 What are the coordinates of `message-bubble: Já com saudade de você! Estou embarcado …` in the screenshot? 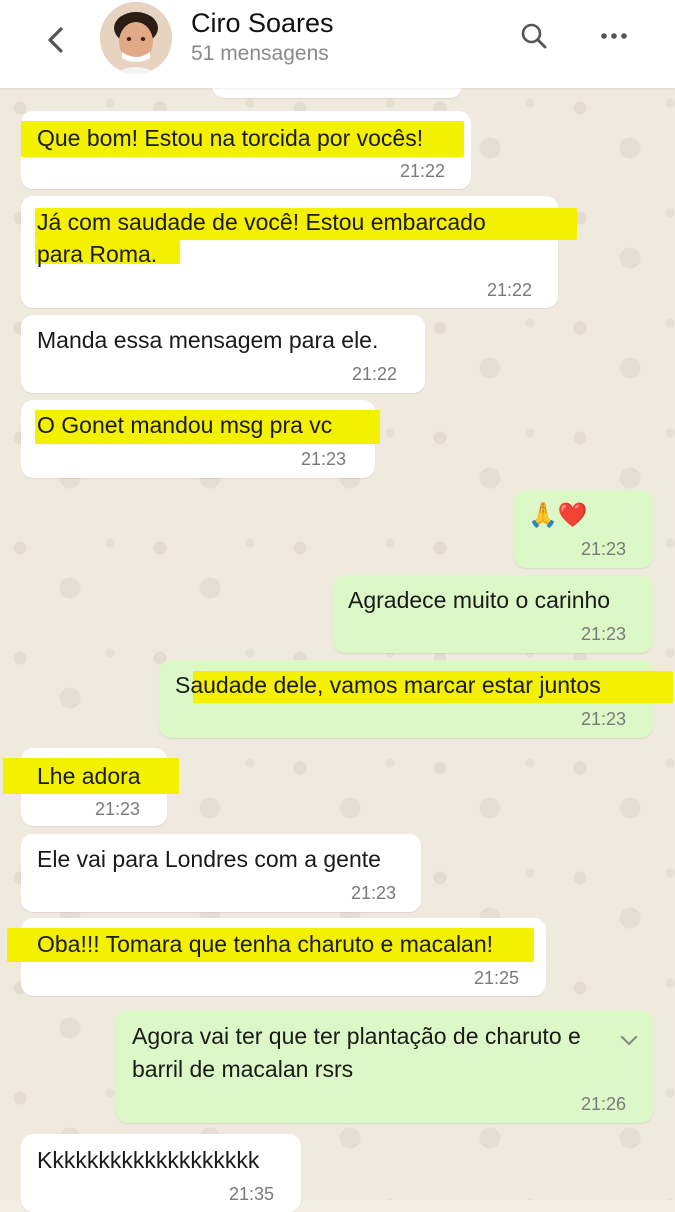 It's located at (299, 252).